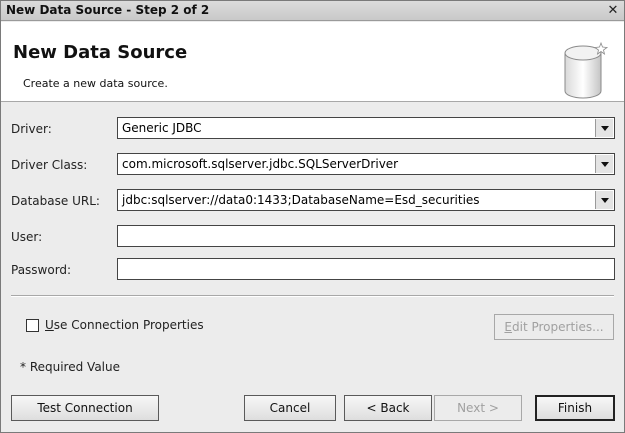  Describe the element at coordinates (613, 11) in the screenshot. I see `close-icon: ✕` at that location.